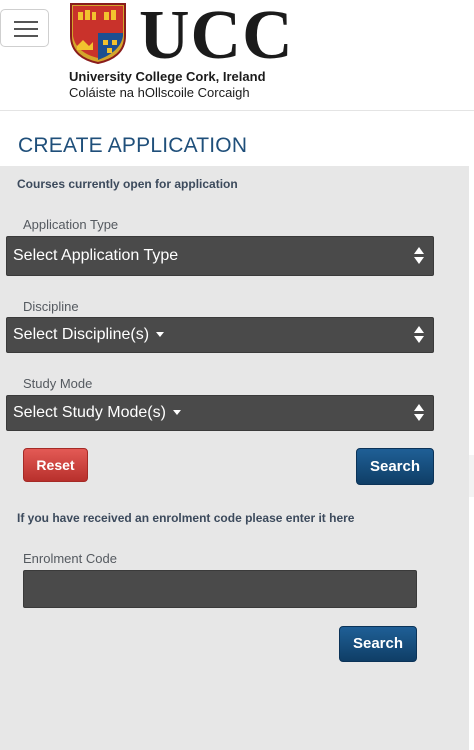 This screenshot has width=474, height=750. What do you see at coordinates (220, 335) in the screenshot?
I see `discipline-select: Select Discipline(s)` at bounding box center [220, 335].